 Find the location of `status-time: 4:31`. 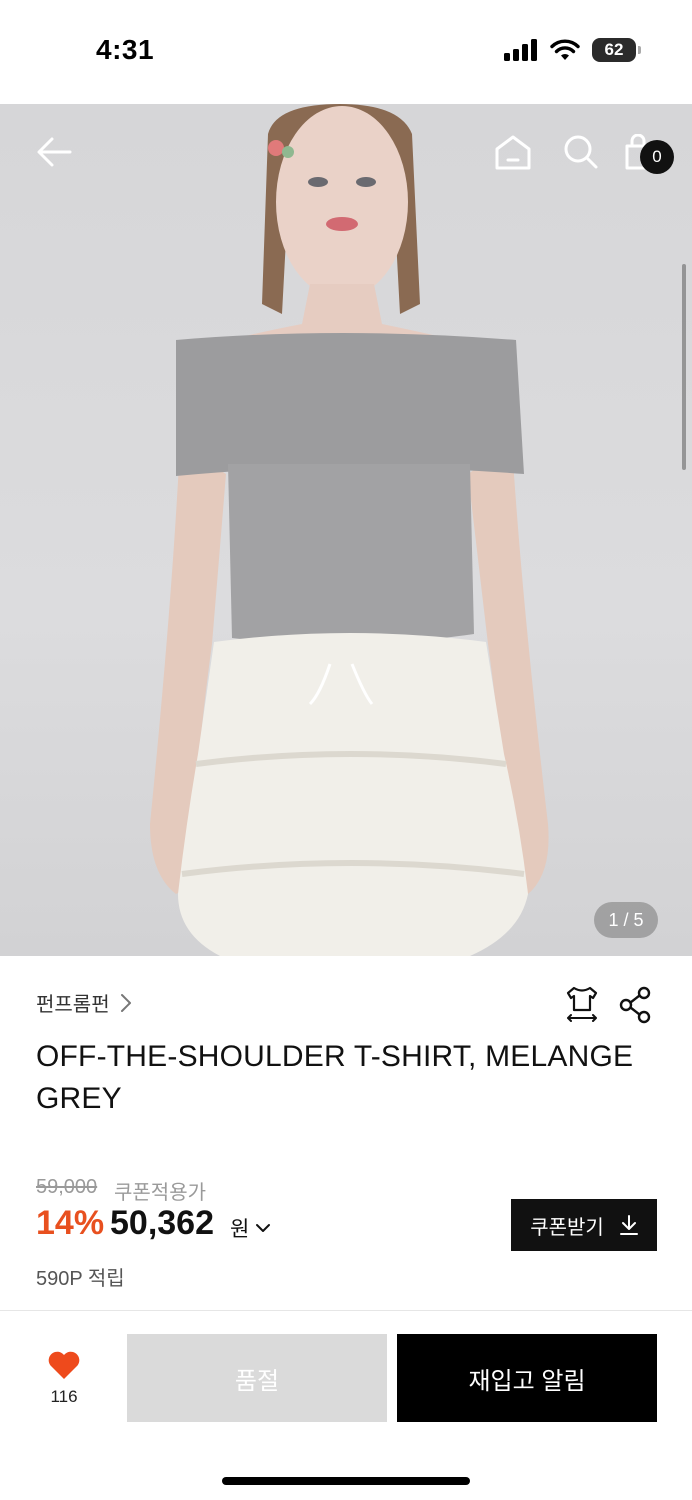

status-time: 4:31 is located at coordinates (125, 49).